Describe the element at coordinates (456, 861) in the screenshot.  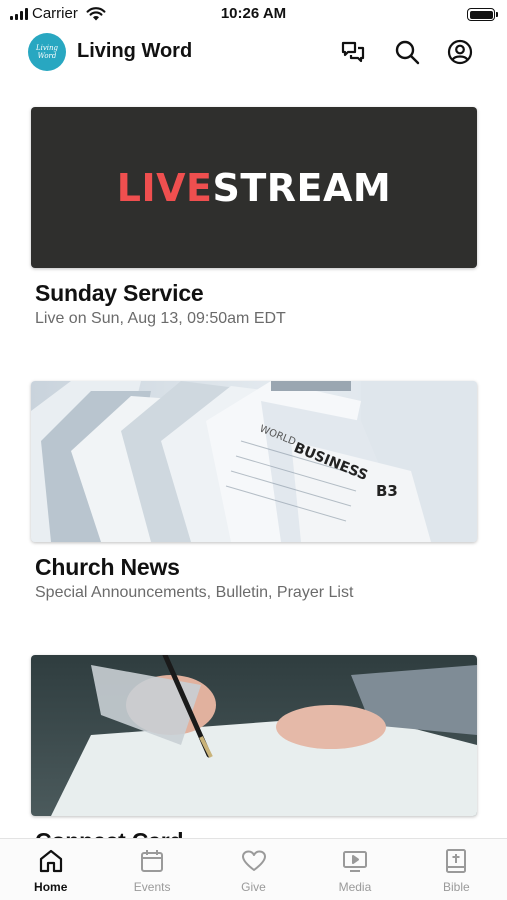
I see `bible-icon` at that location.